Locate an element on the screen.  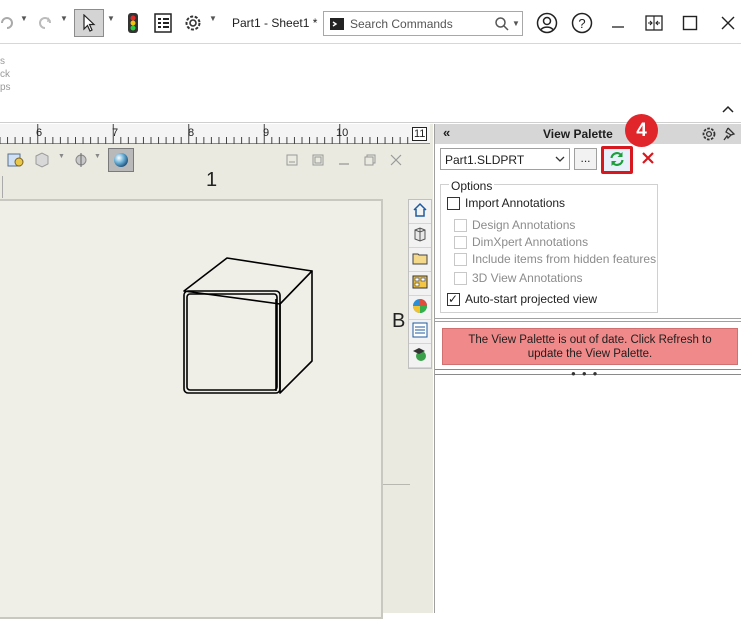
clear-all-button is located at coordinates (648, 159).